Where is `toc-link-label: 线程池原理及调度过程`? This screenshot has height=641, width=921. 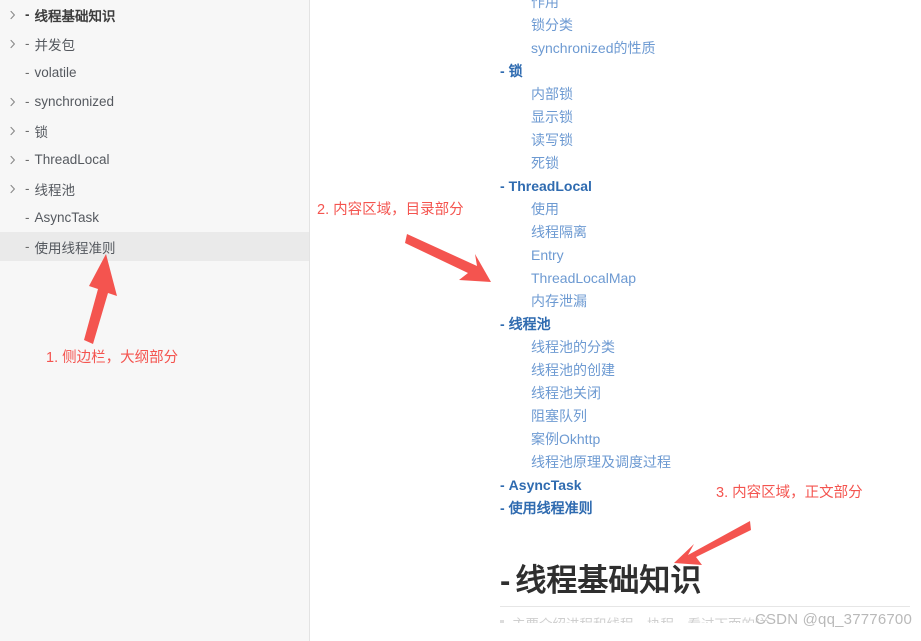 toc-link-label: 线程池原理及调度过程 is located at coordinates (601, 461).